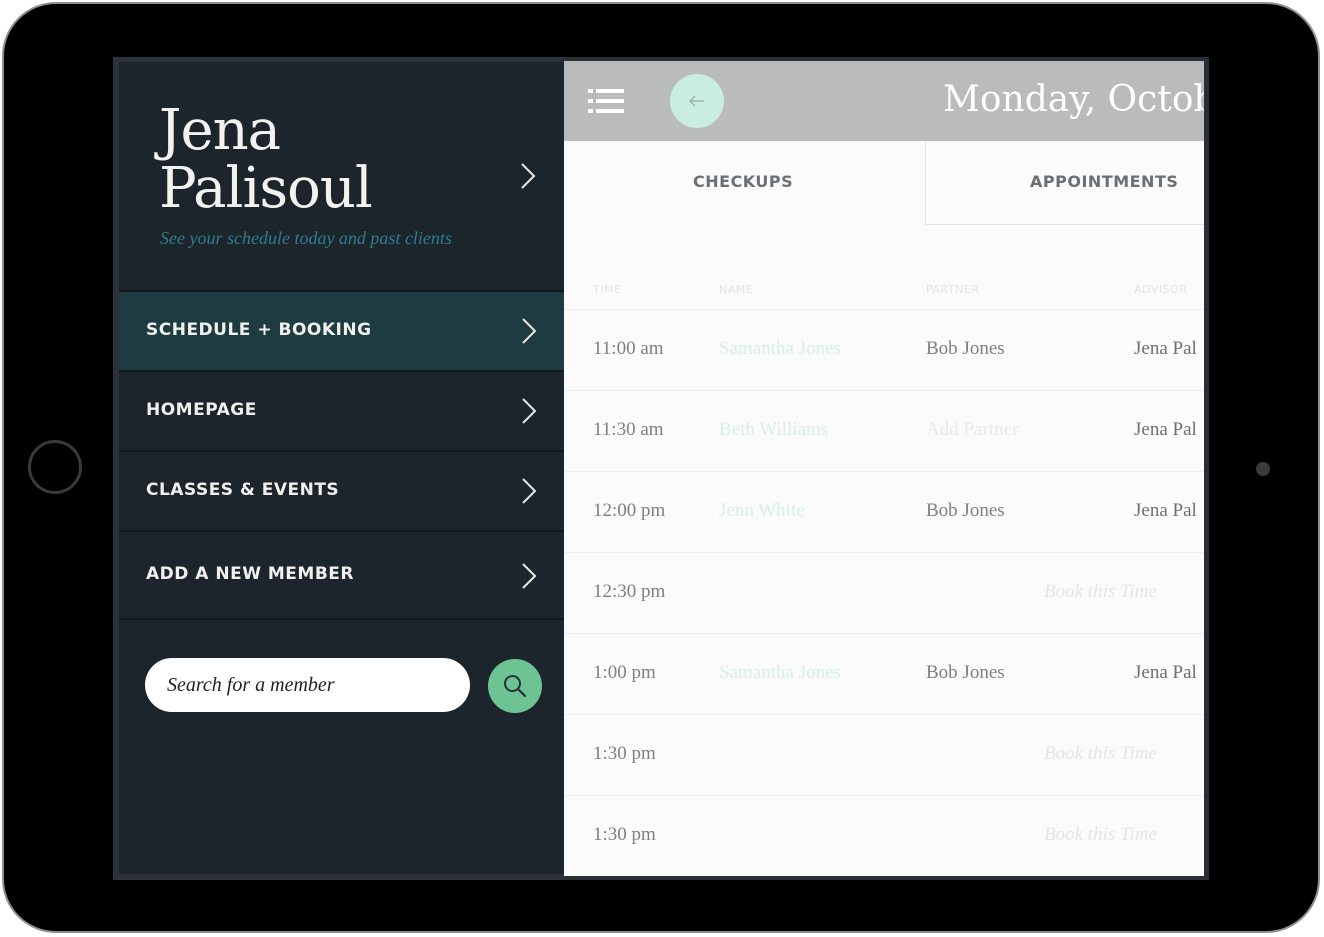  Describe the element at coordinates (884, 511) in the screenshot. I see `table-row: 12:00 pm Jenn White Bob Jones Jena Pal` at that location.